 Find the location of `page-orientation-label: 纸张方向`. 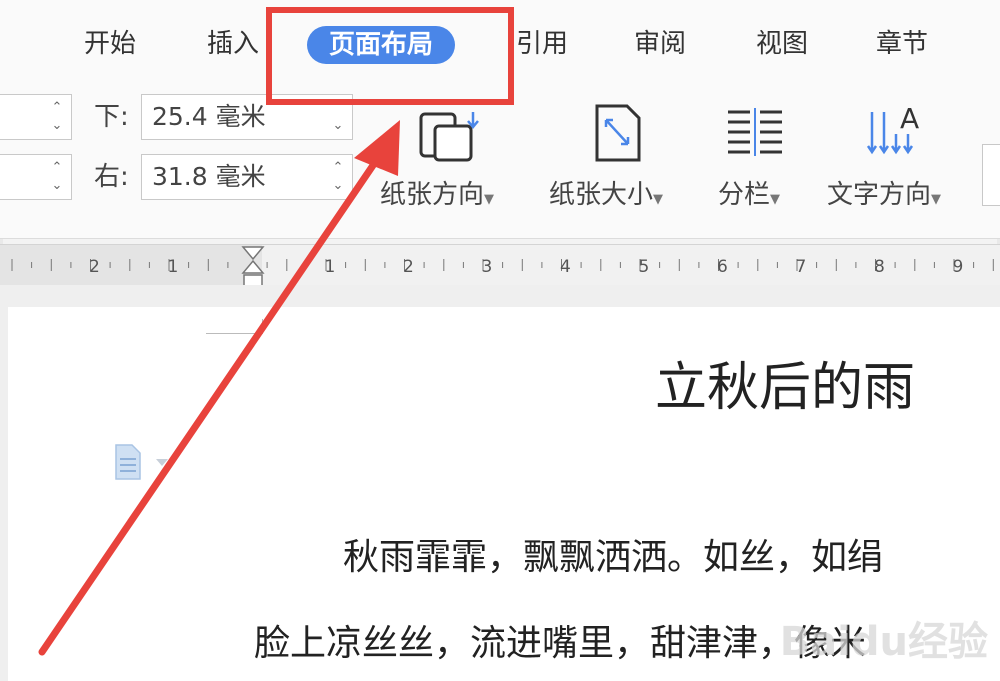

page-orientation-label: 纸张方向 is located at coordinates (432, 195).